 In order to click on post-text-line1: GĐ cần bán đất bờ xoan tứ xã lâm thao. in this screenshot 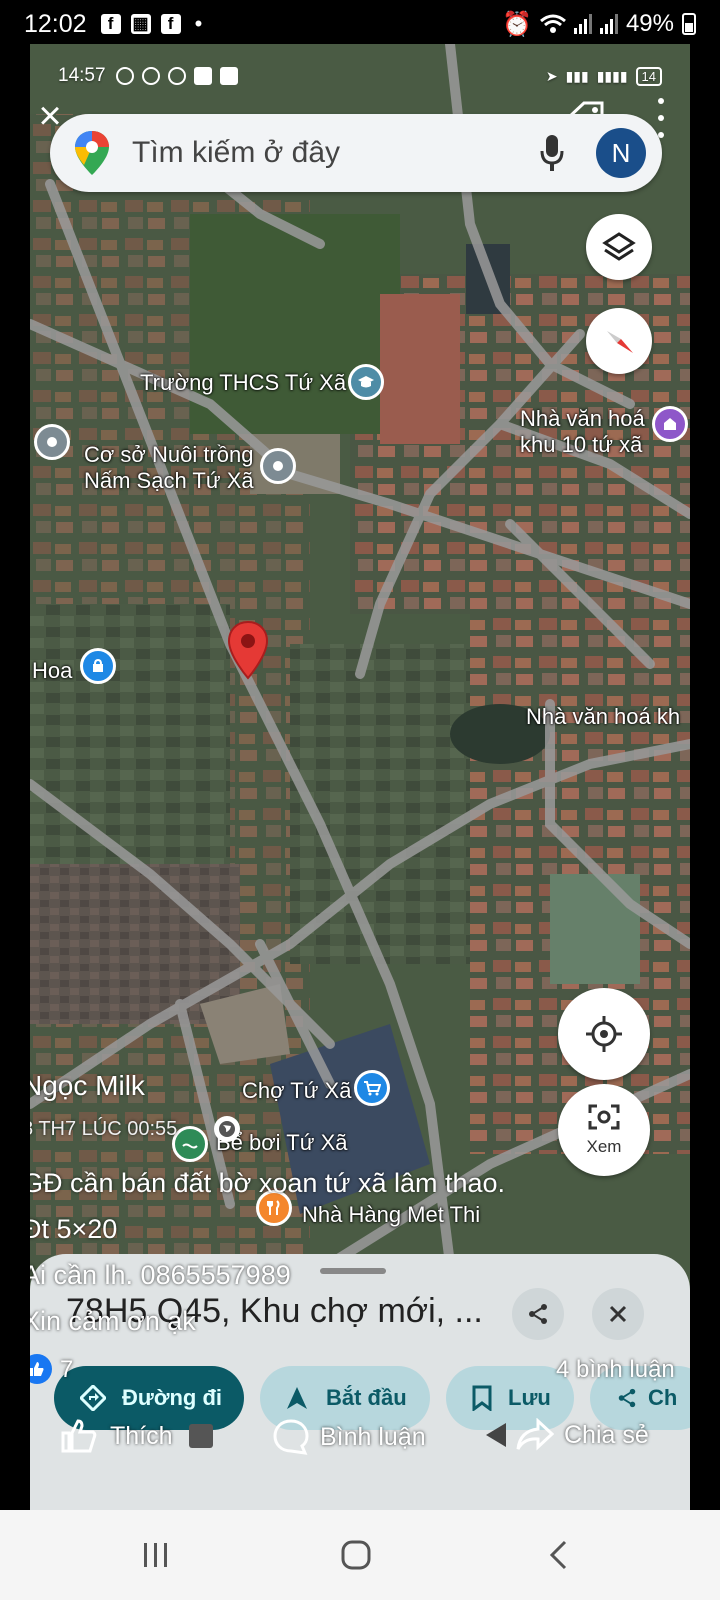, I will do `click(268, 1183)`.